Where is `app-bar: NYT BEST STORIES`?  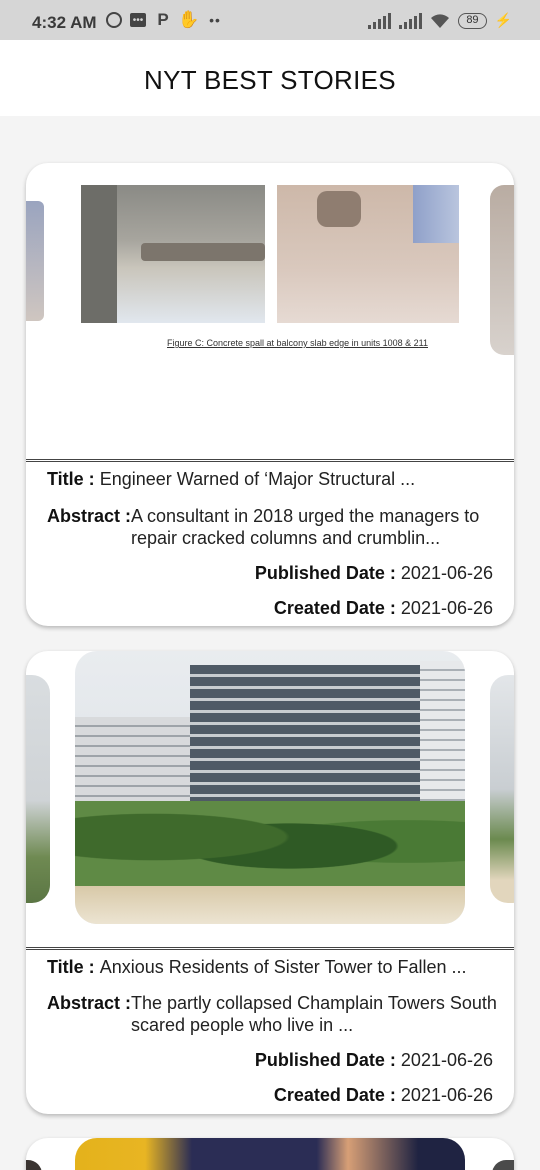 app-bar: NYT BEST STORIES is located at coordinates (270, 78).